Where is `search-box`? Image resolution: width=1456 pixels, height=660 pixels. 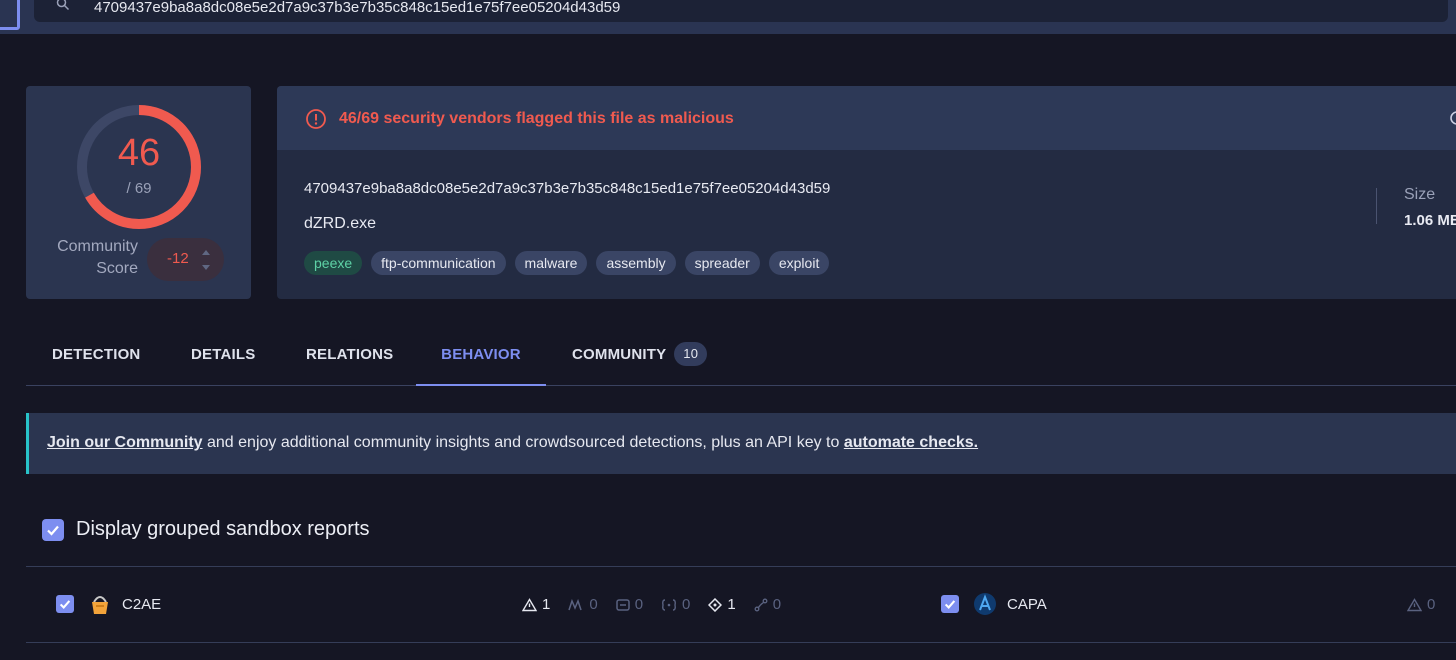
search-box is located at coordinates (741, 11).